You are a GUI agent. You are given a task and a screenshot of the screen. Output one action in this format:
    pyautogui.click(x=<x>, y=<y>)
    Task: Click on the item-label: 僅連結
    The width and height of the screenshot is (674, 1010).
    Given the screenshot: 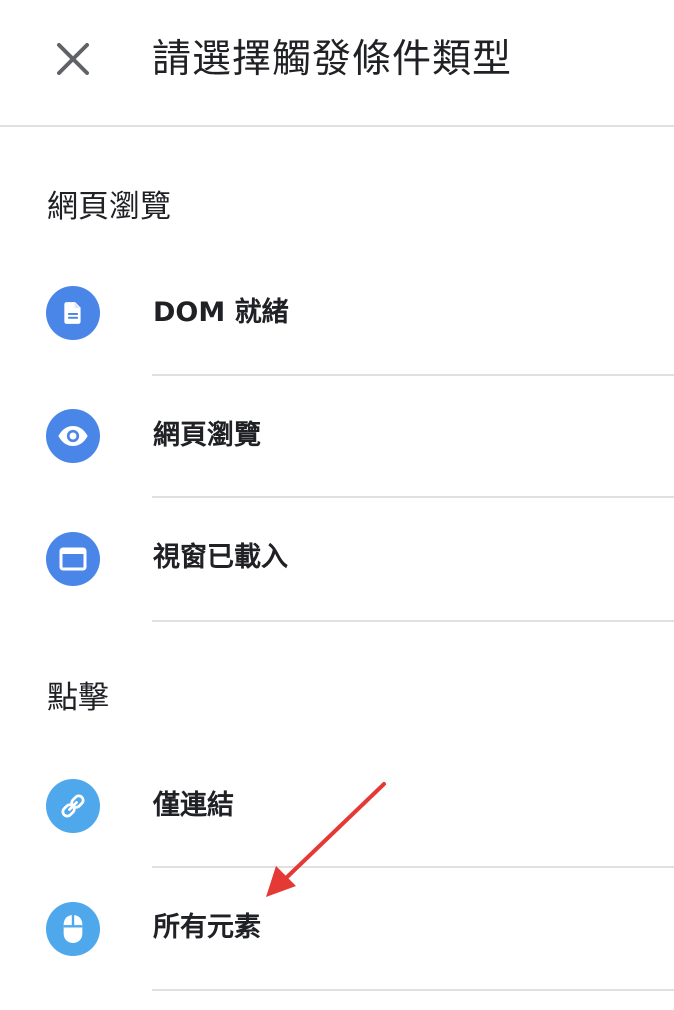 What is the action you would take?
    pyautogui.click(x=193, y=805)
    